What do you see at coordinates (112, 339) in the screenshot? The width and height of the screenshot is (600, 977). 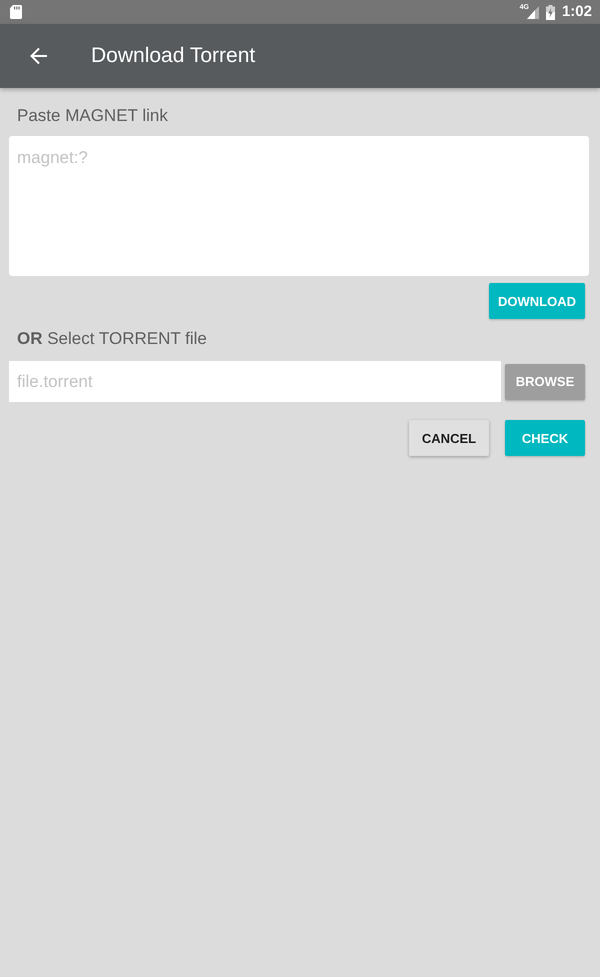 I see `torrent-file-label: OR Select TORRENT file` at bounding box center [112, 339].